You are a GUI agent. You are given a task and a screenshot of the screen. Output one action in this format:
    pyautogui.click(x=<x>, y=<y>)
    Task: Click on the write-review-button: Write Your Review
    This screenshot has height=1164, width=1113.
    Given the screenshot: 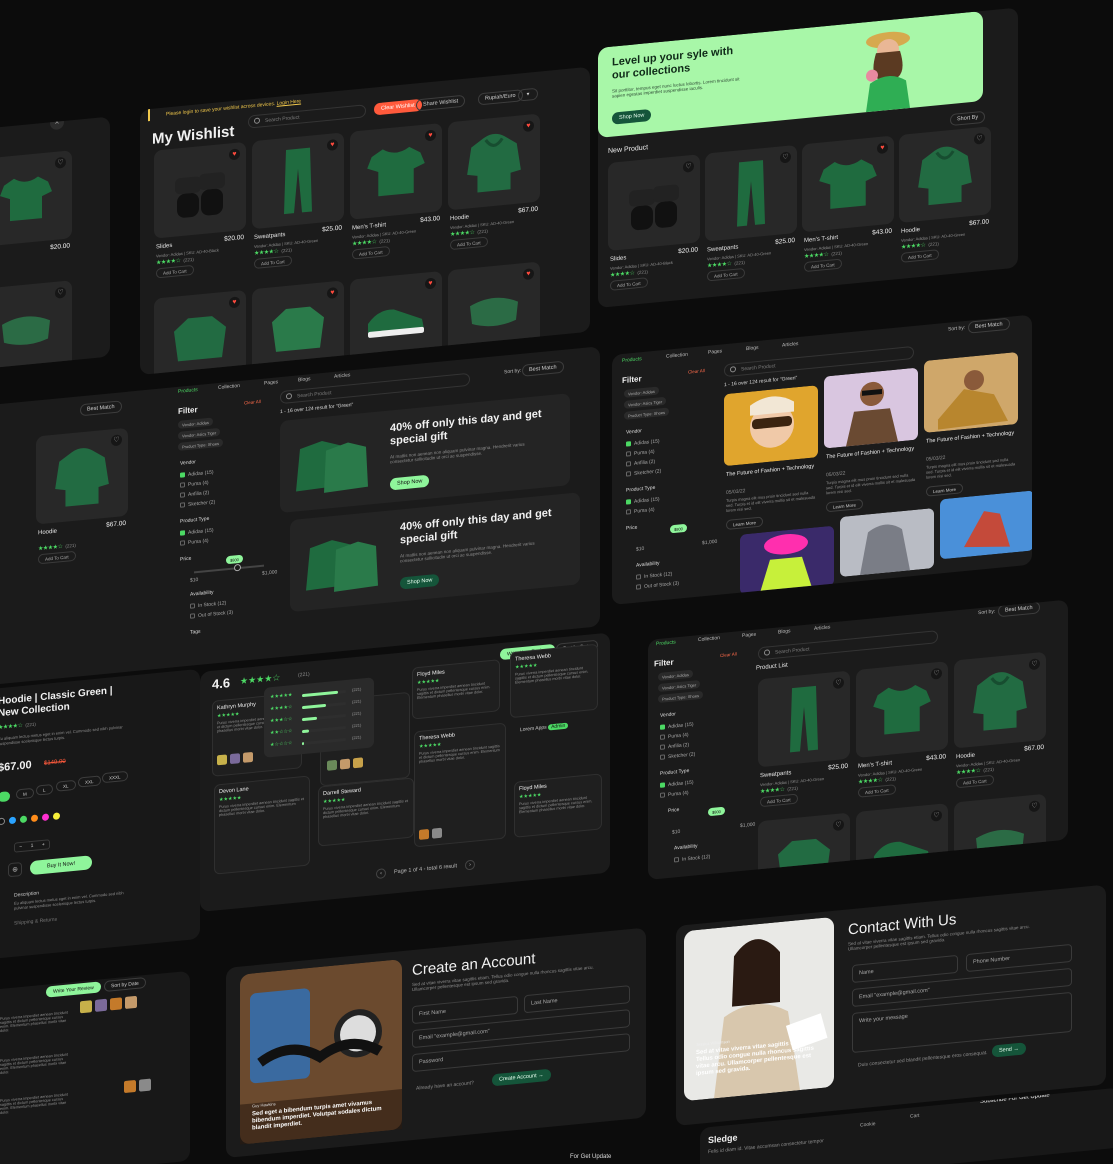 What is the action you would take?
    pyautogui.click(x=73, y=989)
    